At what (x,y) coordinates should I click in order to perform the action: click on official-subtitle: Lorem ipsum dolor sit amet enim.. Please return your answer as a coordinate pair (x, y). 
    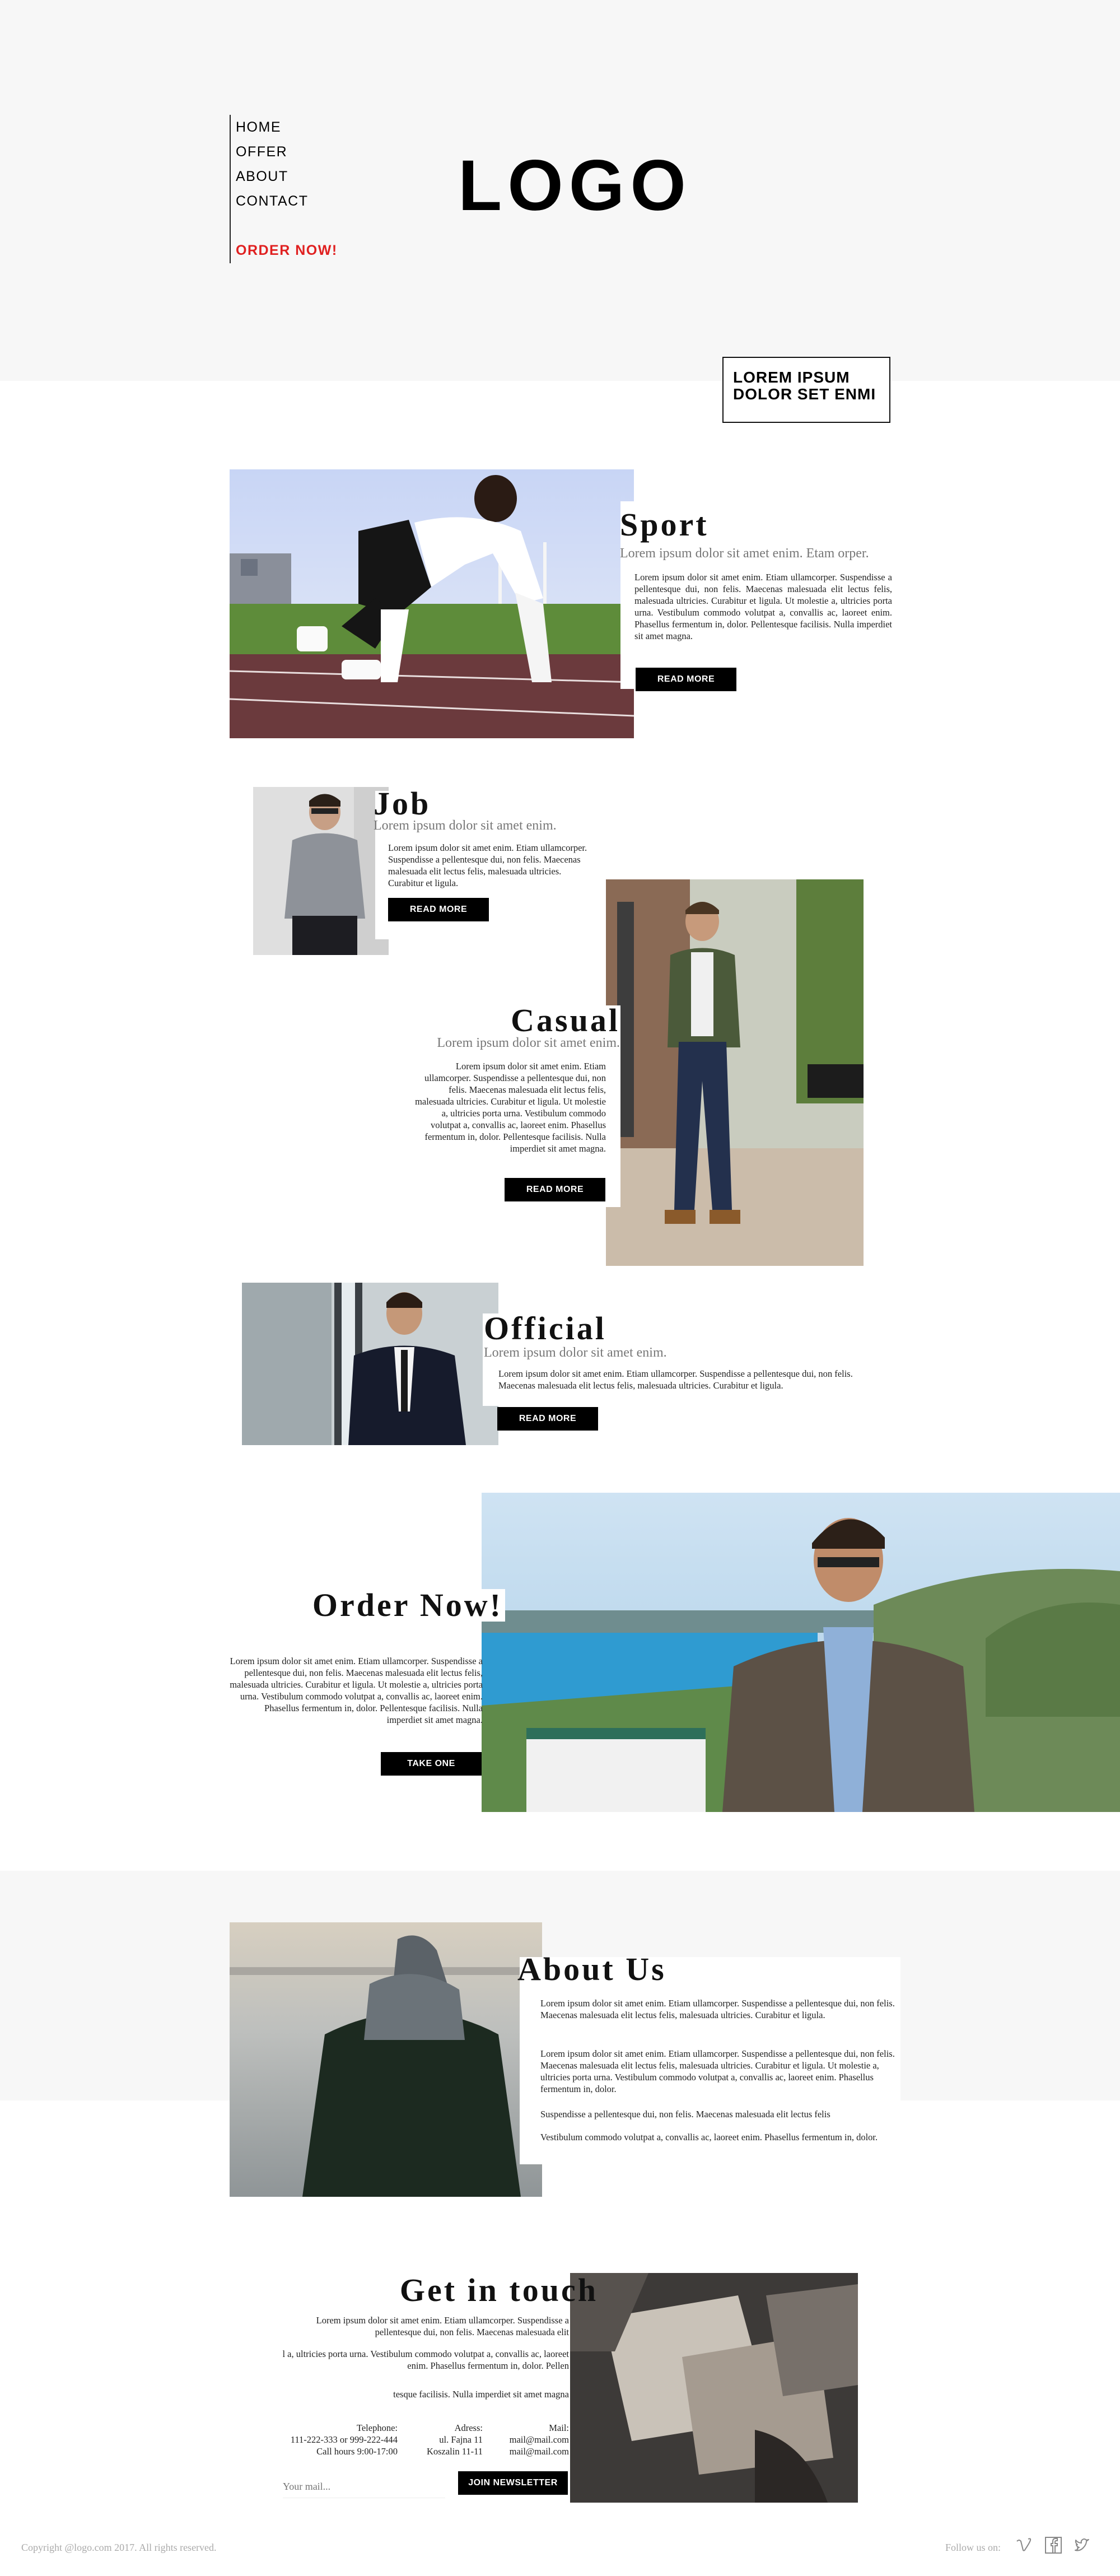
    Looking at the image, I should click on (576, 1352).